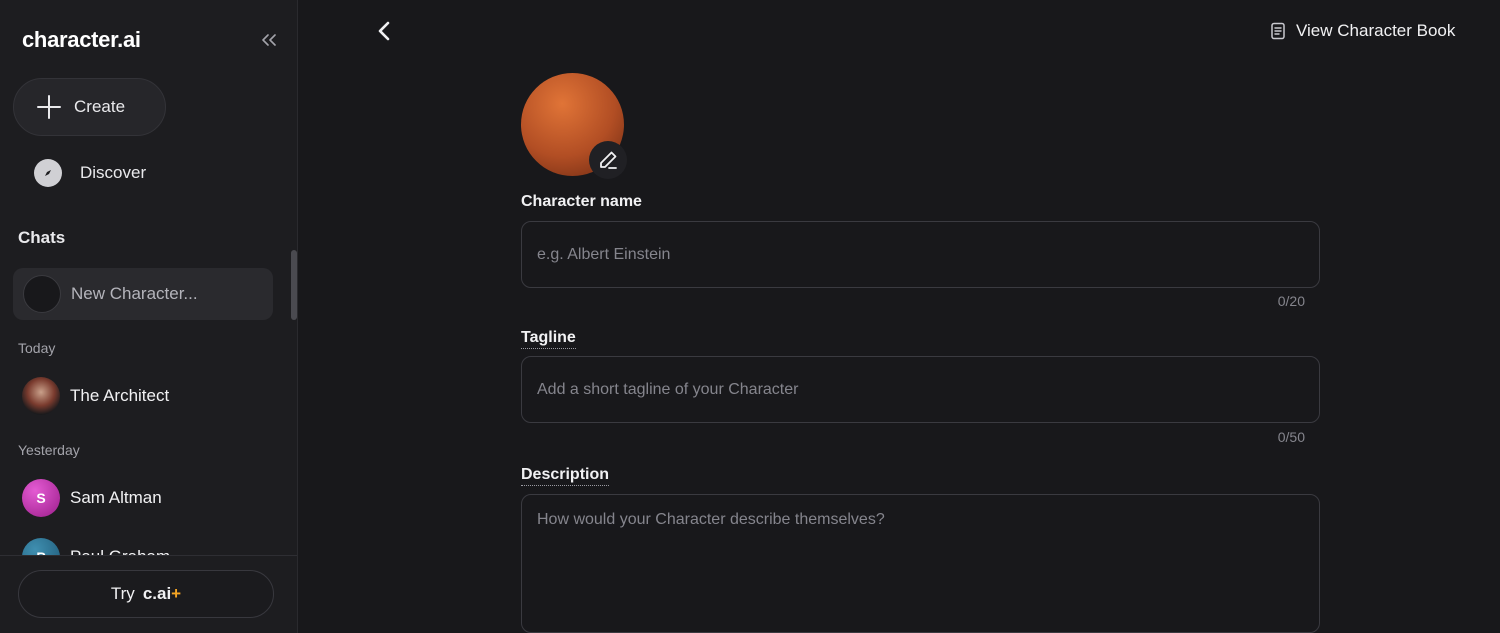 Image resolution: width=1500 pixels, height=633 pixels. What do you see at coordinates (920, 389) in the screenshot?
I see `tagline-input` at bounding box center [920, 389].